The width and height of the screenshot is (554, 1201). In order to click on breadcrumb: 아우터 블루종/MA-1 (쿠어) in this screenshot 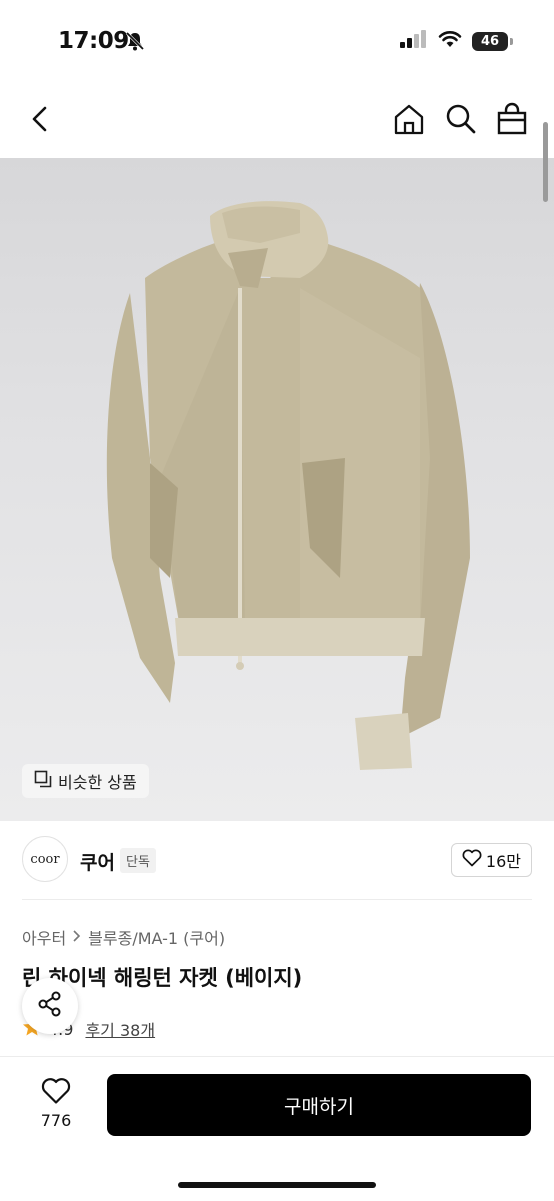, I will do `click(123, 937)`.